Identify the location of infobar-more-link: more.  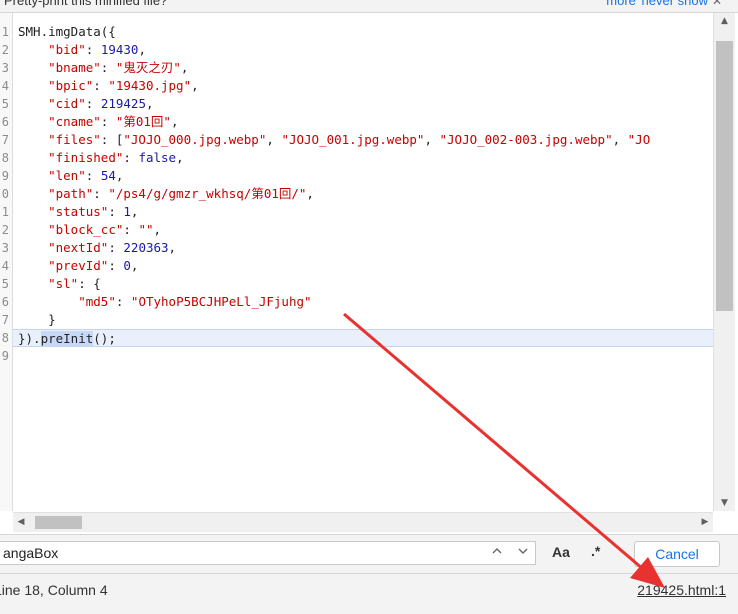
(621, 4).